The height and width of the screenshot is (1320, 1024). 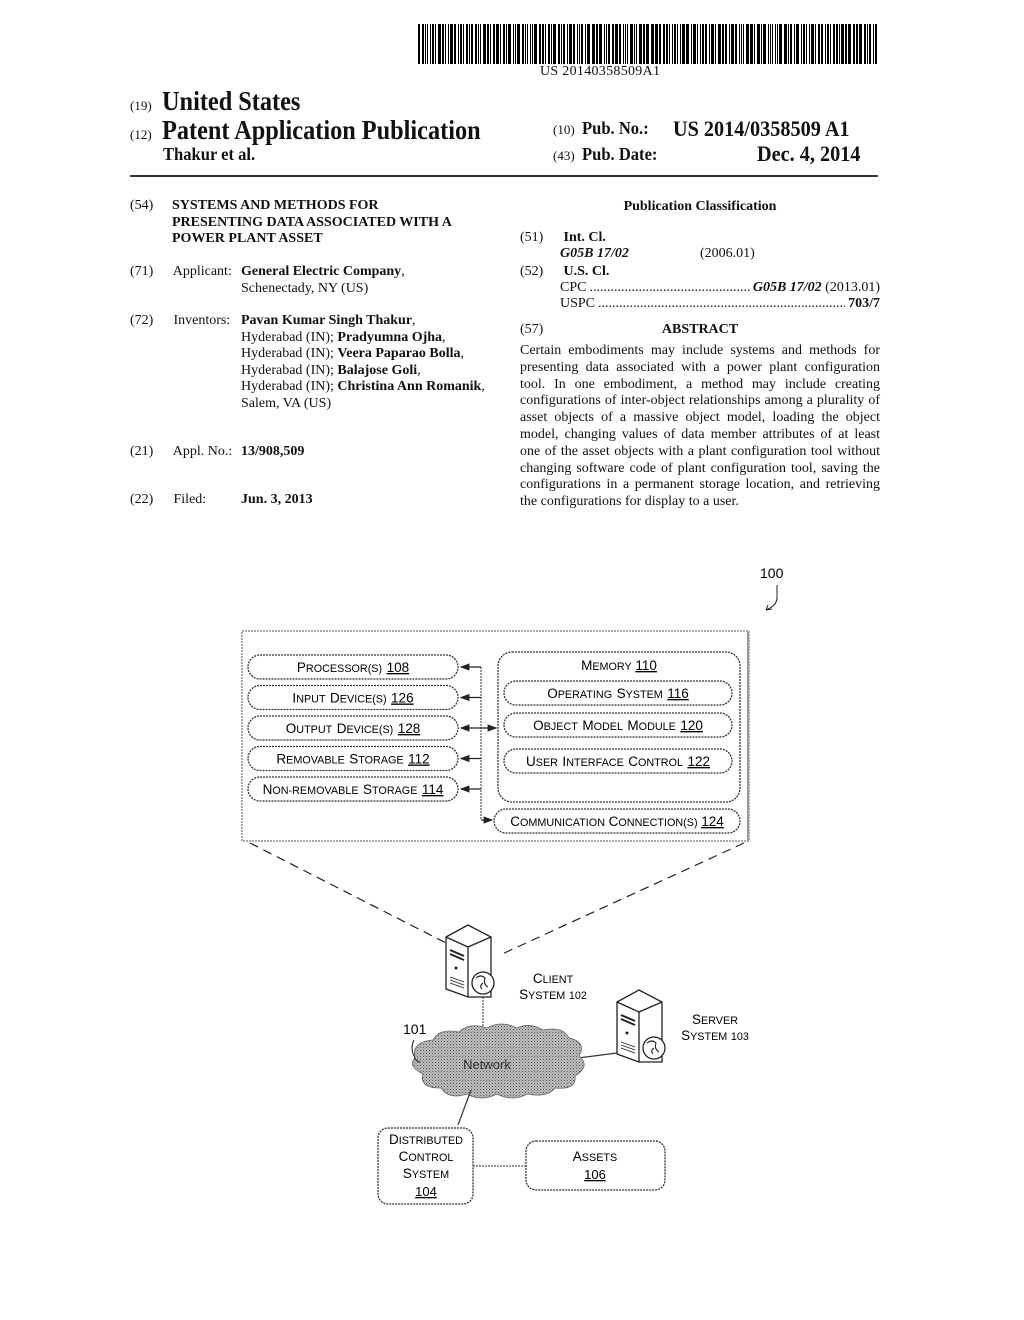 What do you see at coordinates (715, 1035) in the screenshot?
I see `server-system-label: SYSTEM 103` at bounding box center [715, 1035].